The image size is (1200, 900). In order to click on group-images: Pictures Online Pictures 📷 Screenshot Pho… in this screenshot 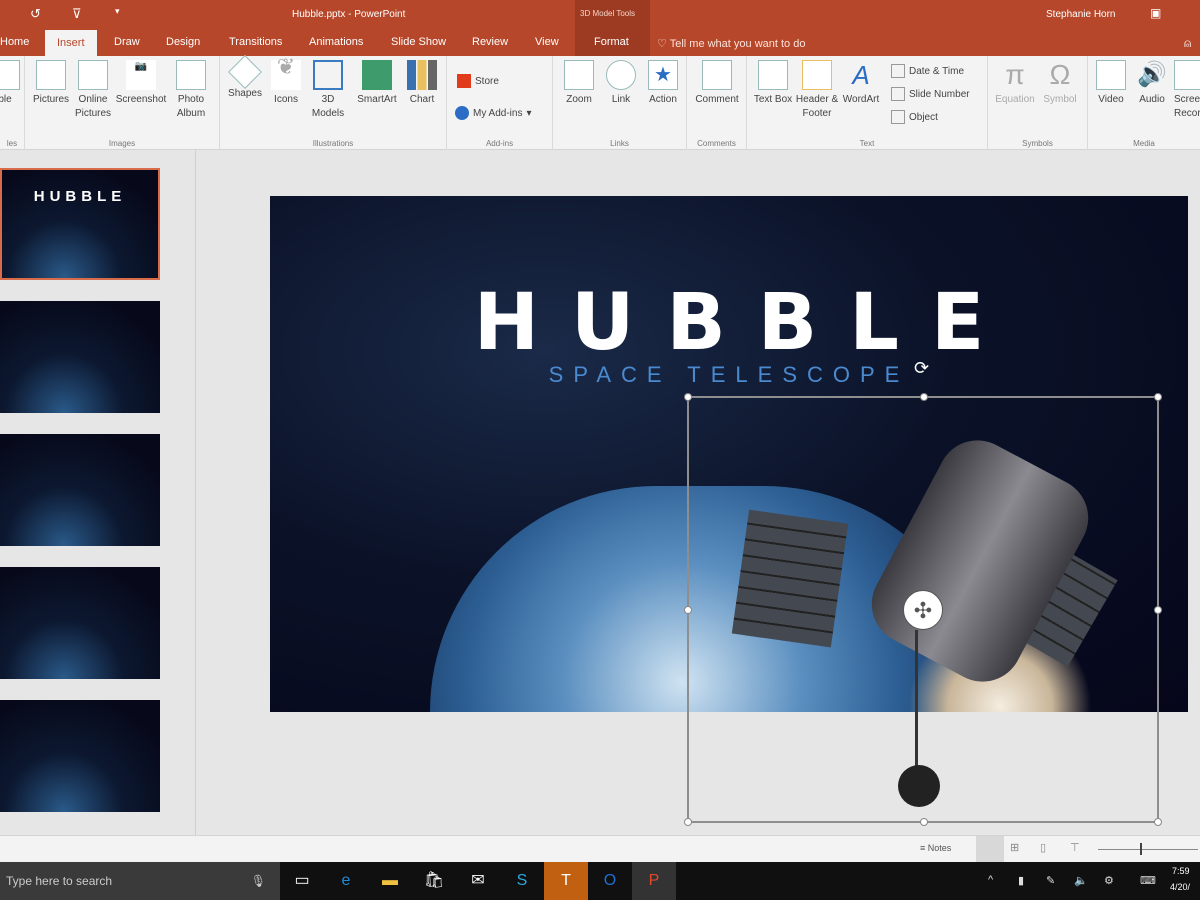, I will do `click(122, 103)`.